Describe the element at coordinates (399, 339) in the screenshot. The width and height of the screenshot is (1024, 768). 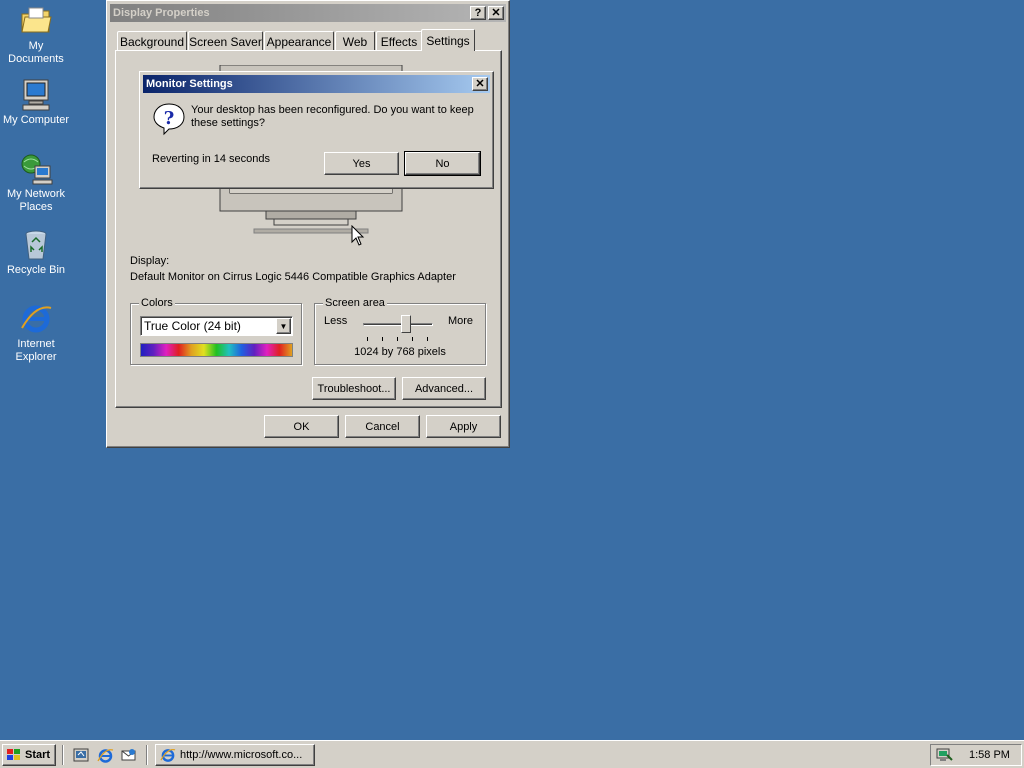
I see `slider-ticks` at that location.